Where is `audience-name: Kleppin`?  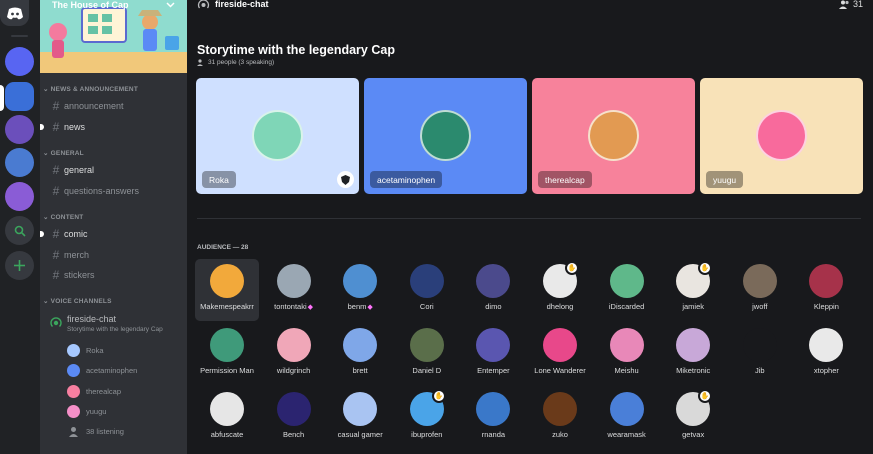 audience-name: Kleppin is located at coordinates (826, 306).